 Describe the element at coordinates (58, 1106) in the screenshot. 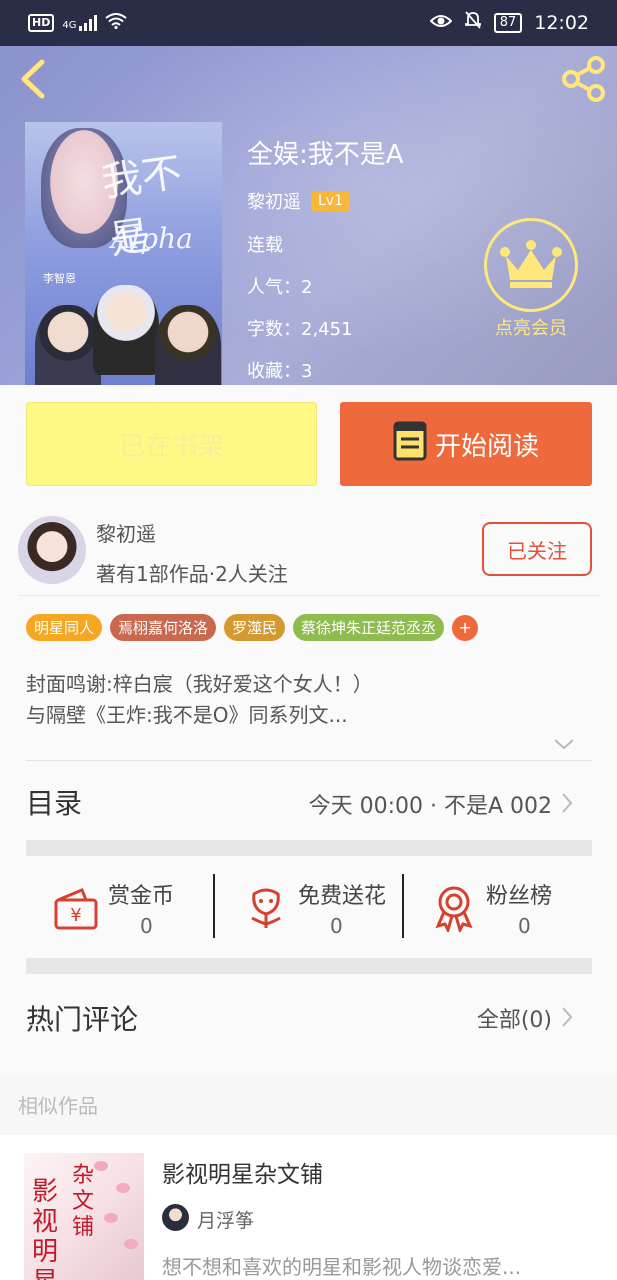

I see `similar-works-title: 相似作品` at that location.